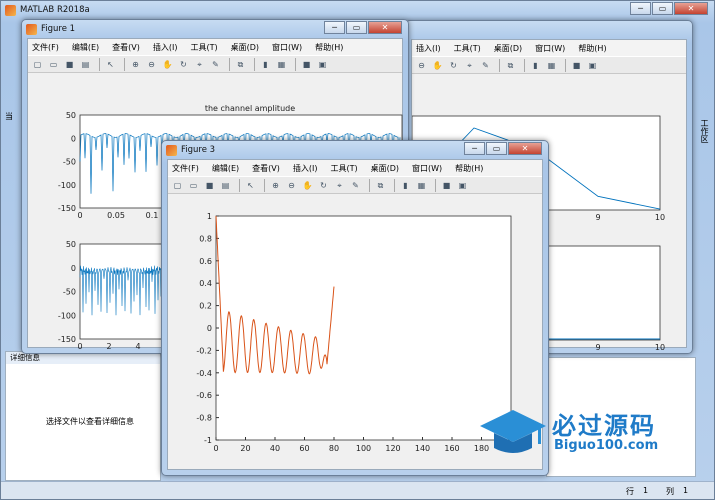 The height and width of the screenshot is (500, 715). Describe the element at coordinates (205, 261) in the screenshot. I see `y-tick-label: 0.6` at that location.